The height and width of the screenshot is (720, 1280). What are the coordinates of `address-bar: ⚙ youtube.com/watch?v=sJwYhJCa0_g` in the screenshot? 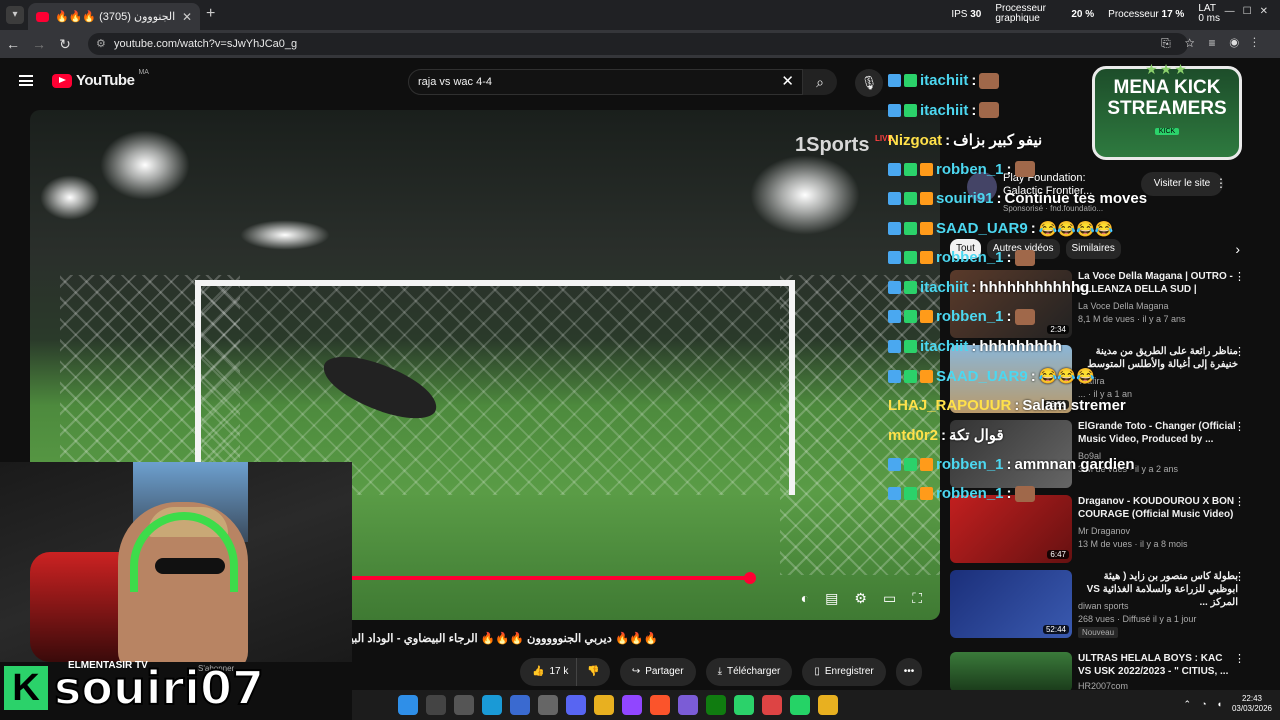 It's located at (638, 44).